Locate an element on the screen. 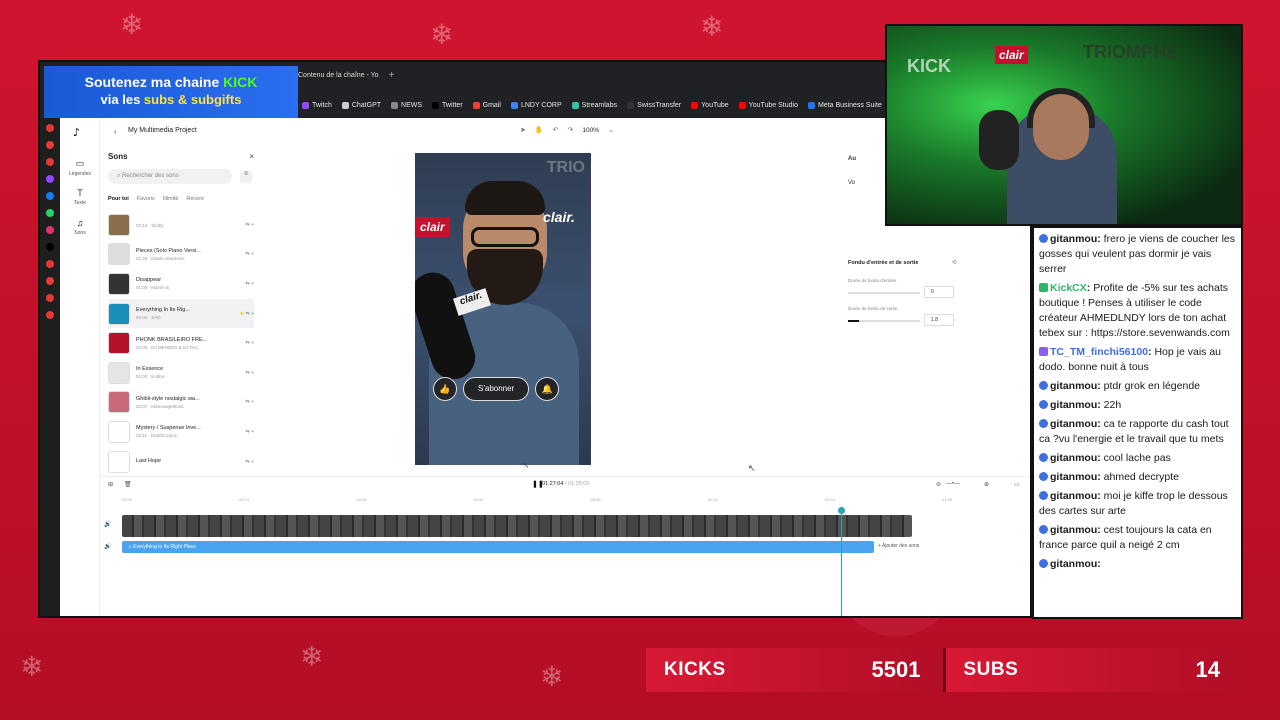 This screenshot has width=1280, height=720. bookmark-item: YouTube Studio is located at coordinates (768, 105).